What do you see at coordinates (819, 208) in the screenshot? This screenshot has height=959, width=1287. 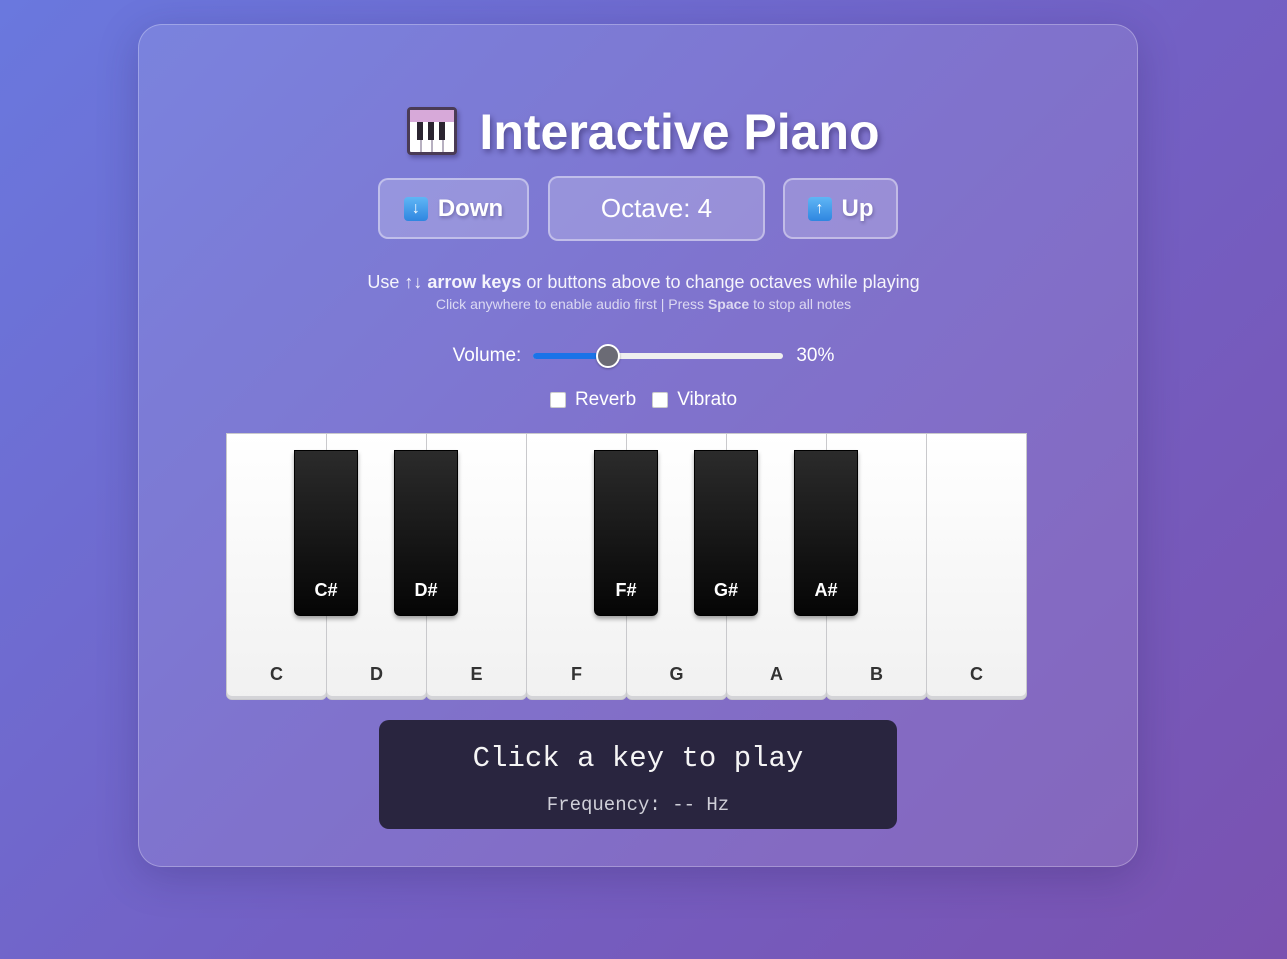 I see `arrow-up-icon: ↑` at bounding box center [819, 208].